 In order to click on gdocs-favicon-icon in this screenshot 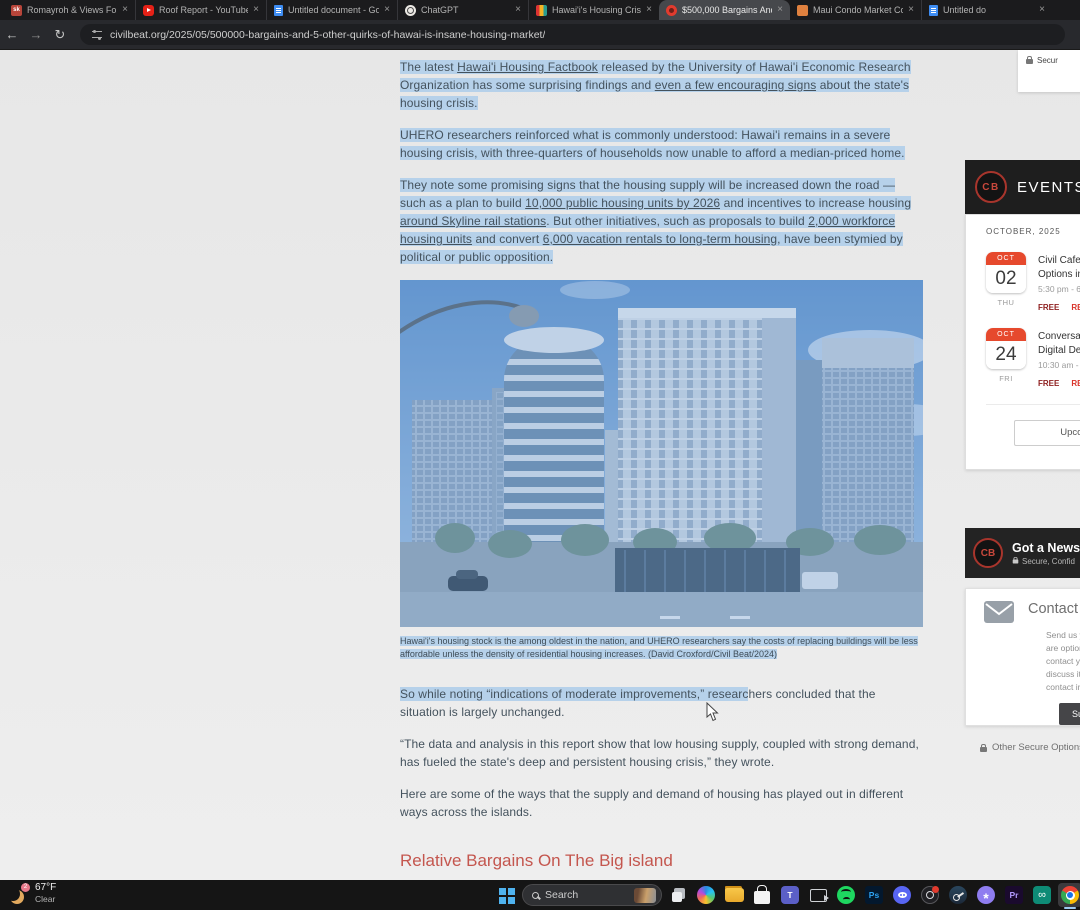, I will do `click(278, 10)`.